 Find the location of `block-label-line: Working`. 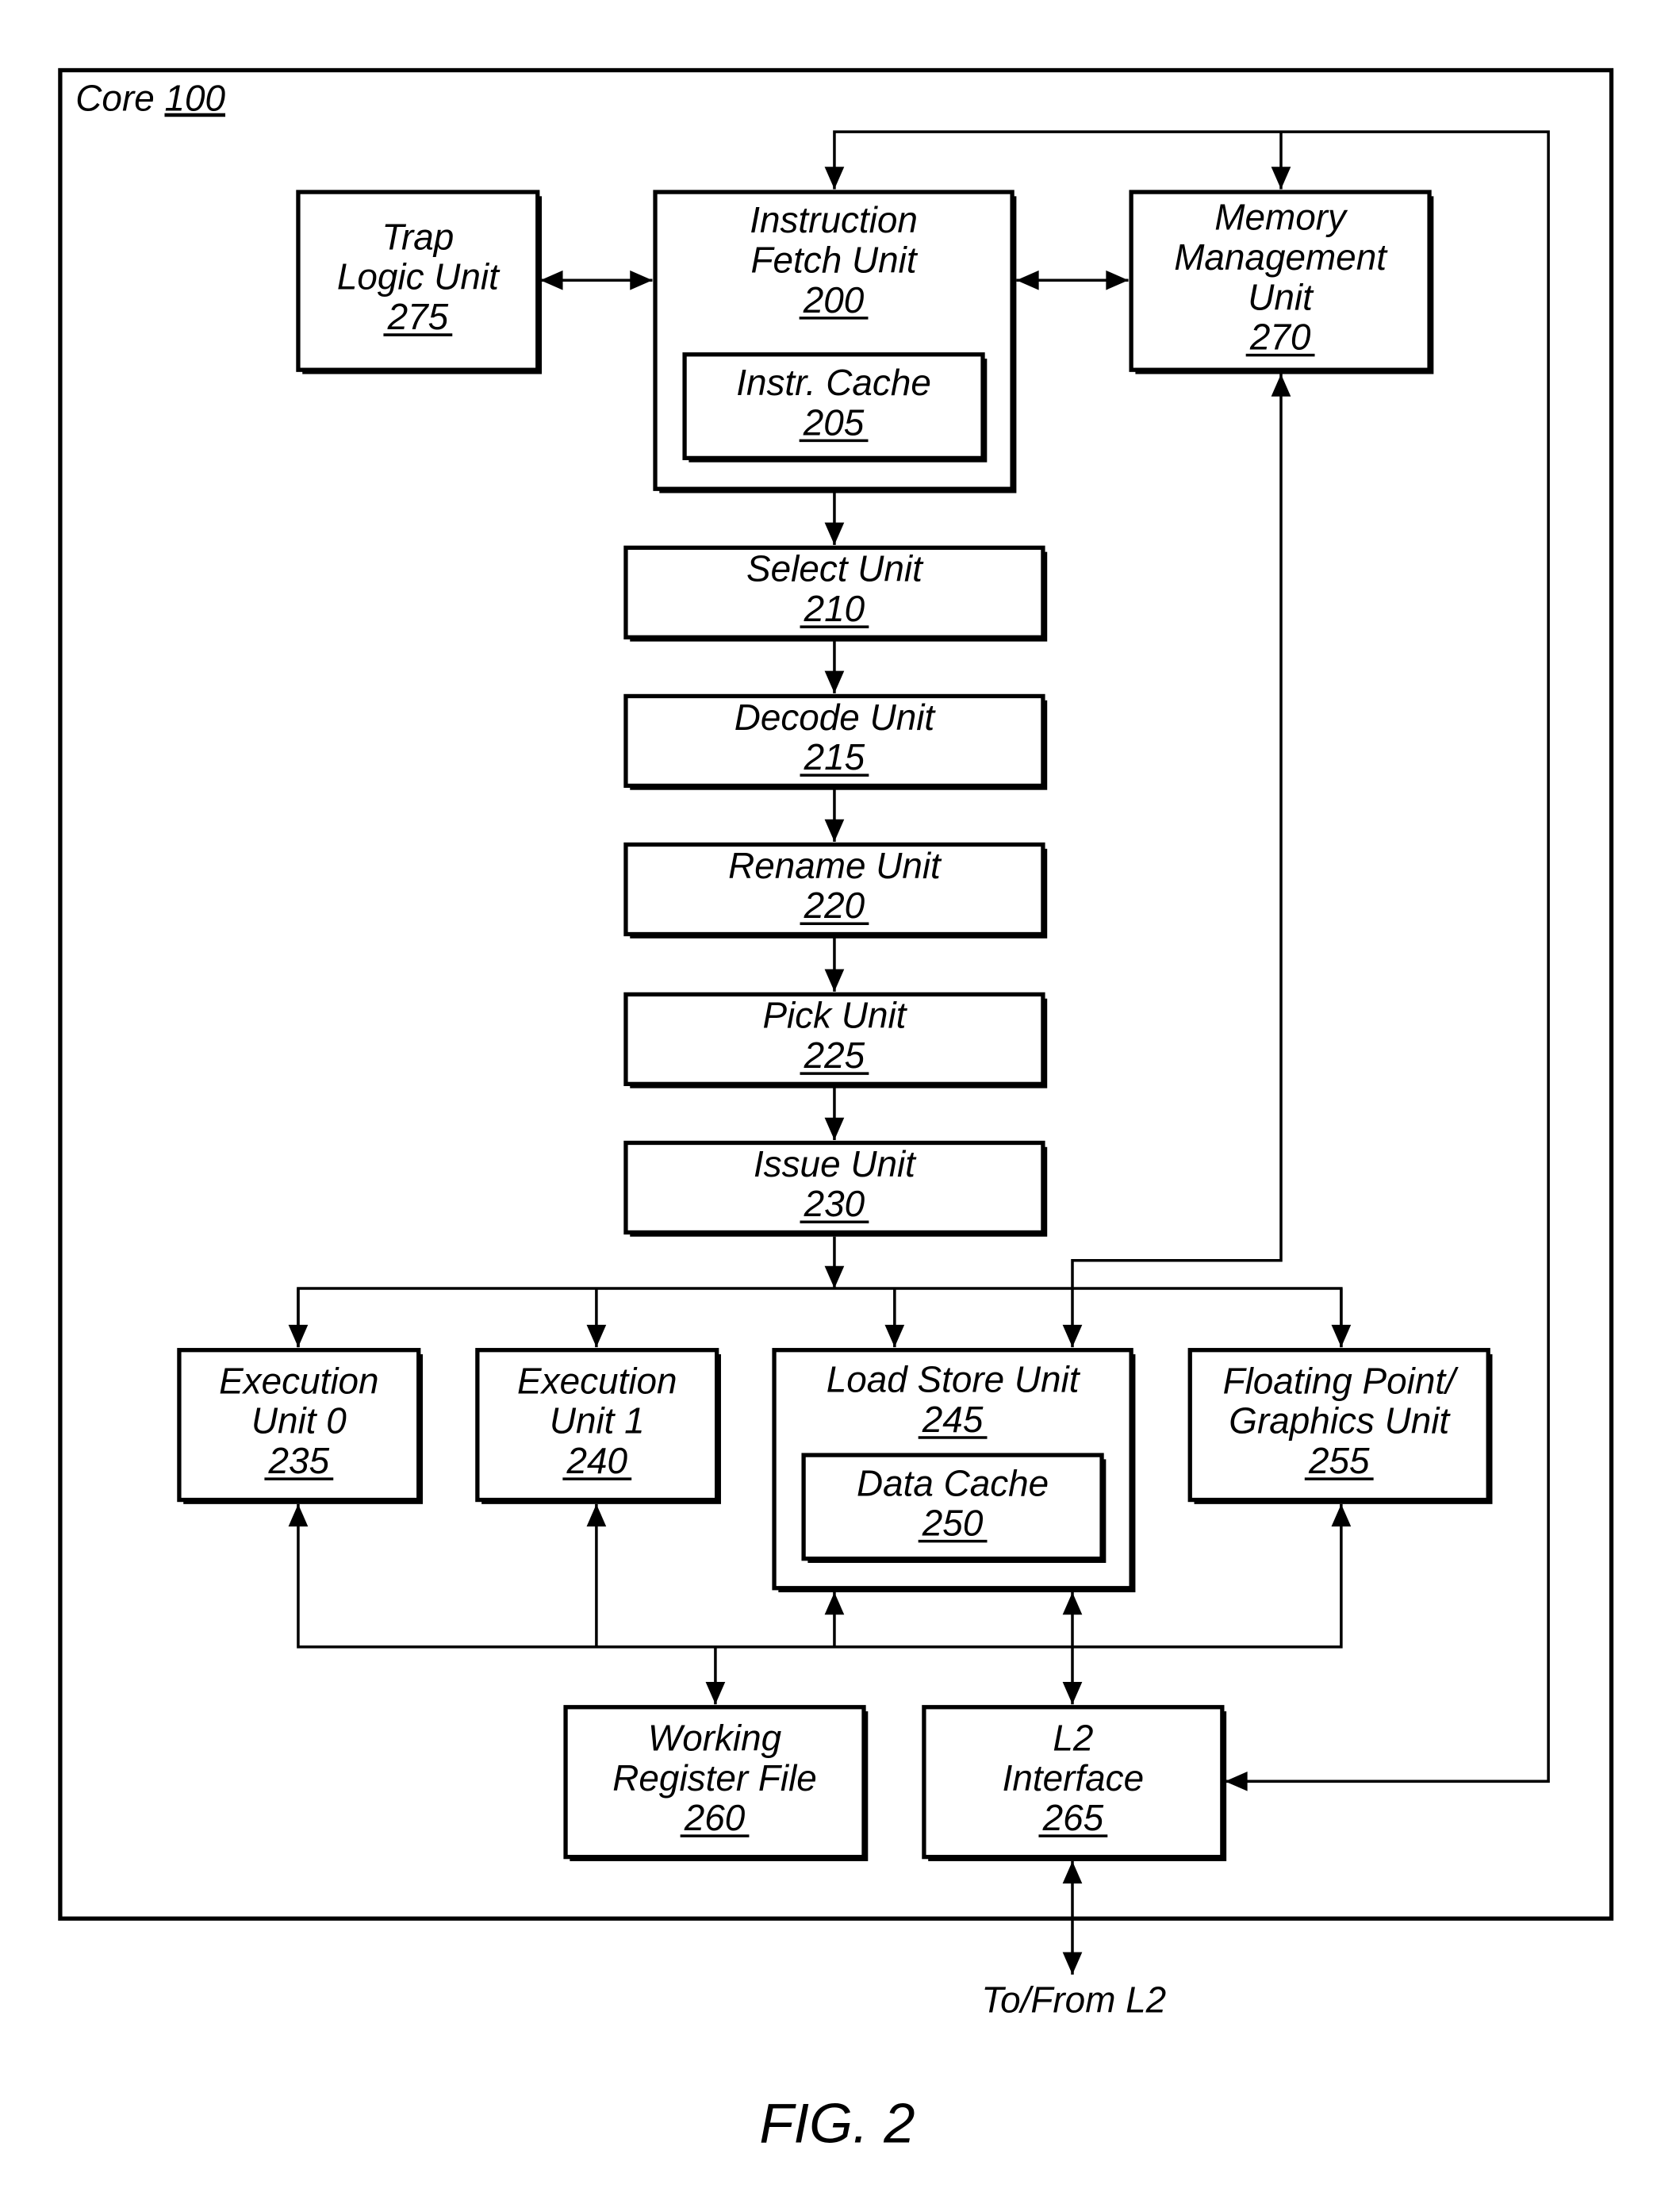

block-label-line: Working is located at coordinates (715, 1737).